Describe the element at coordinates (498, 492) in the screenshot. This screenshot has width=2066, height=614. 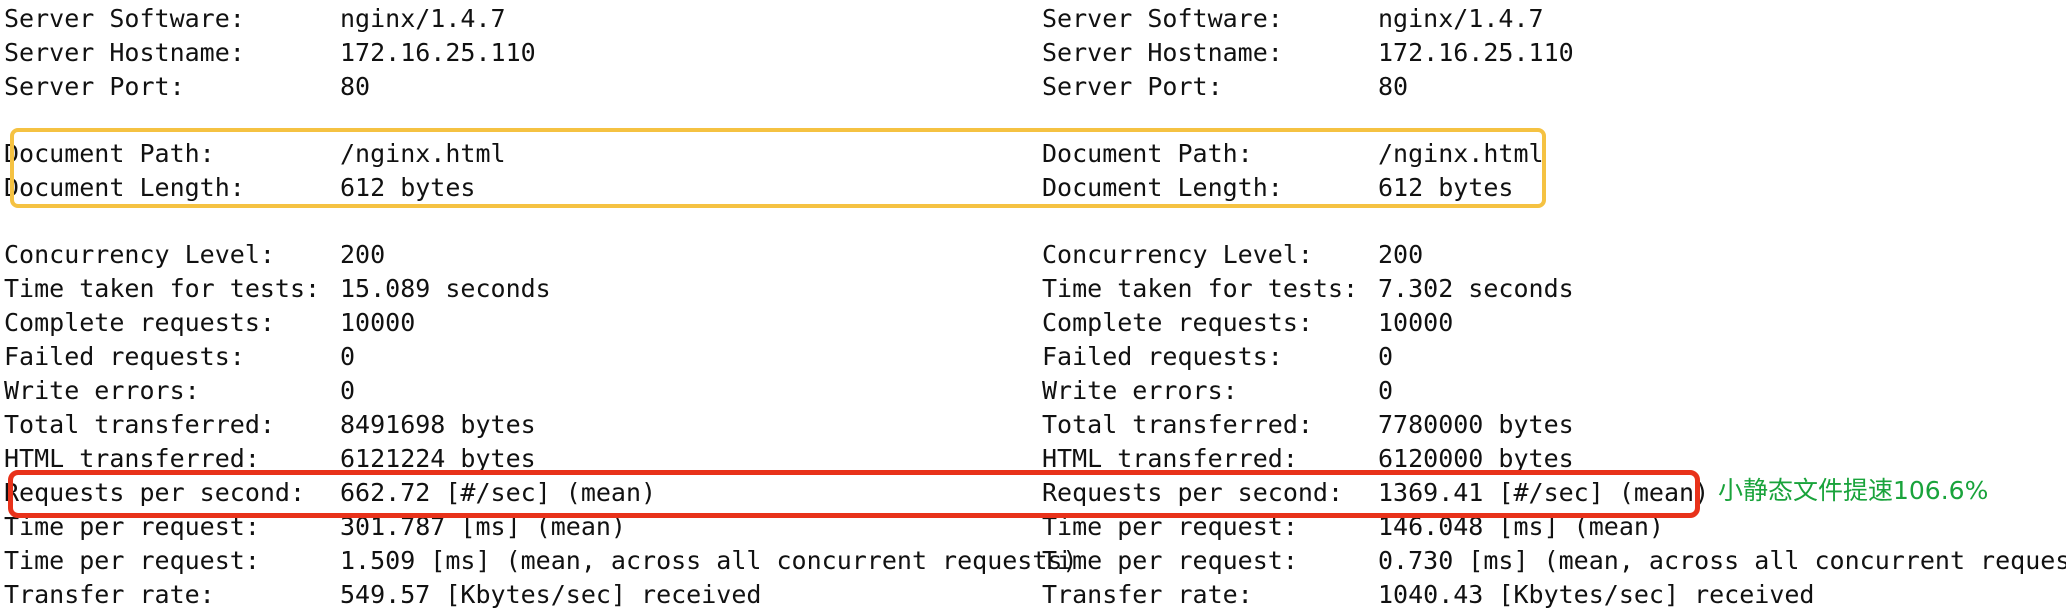
I see `stat-value: 662.72 [#/sec] (mean)` at that location.